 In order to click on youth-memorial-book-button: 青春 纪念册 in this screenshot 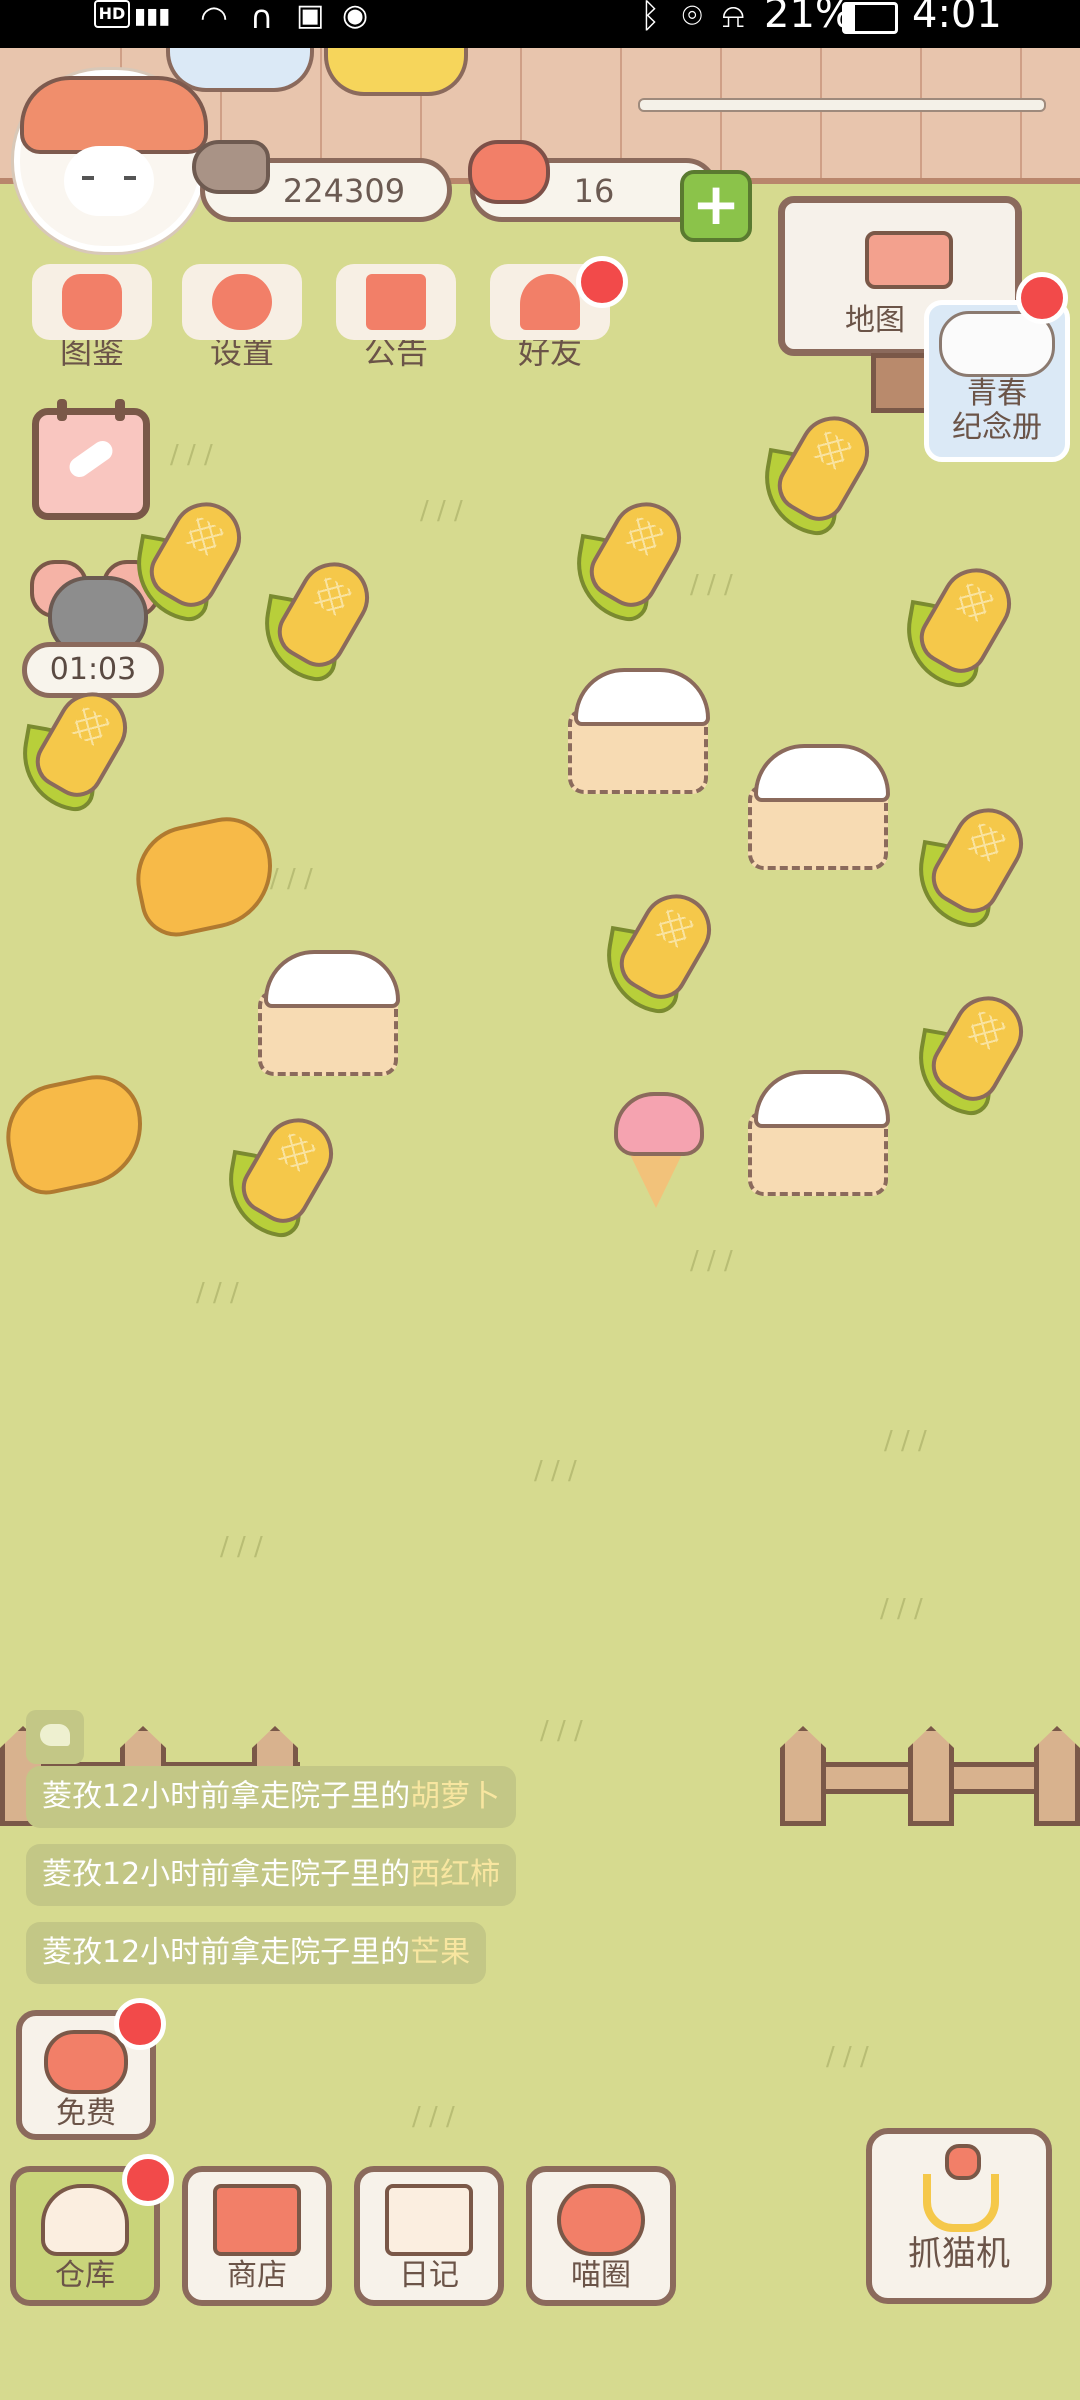, I will do `click(997, 381)`.